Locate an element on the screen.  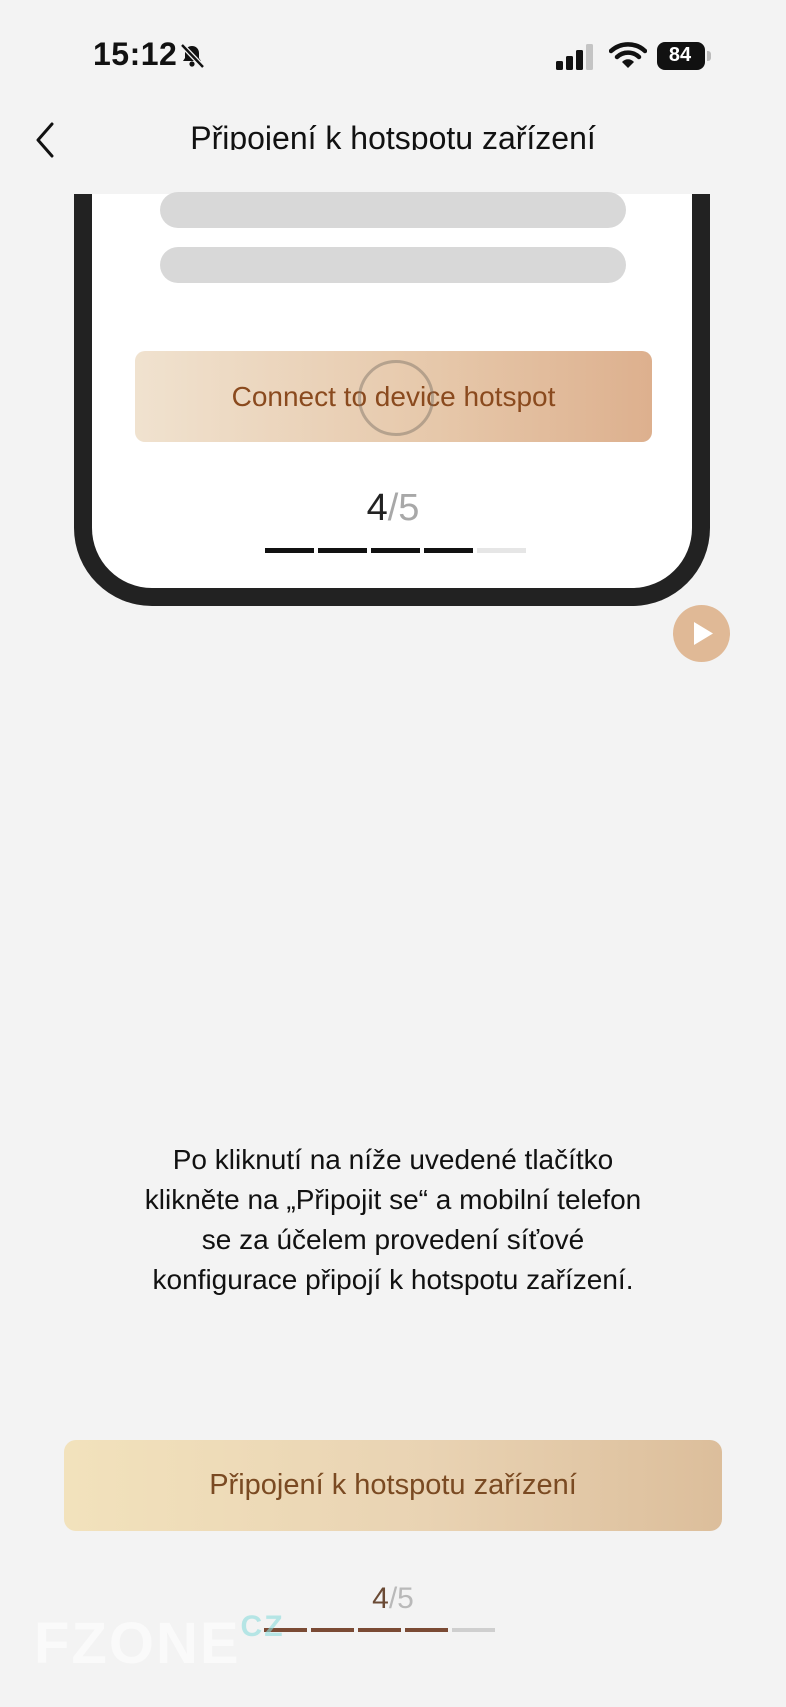
step-current: 4 is located at coordinates (380, 1598).